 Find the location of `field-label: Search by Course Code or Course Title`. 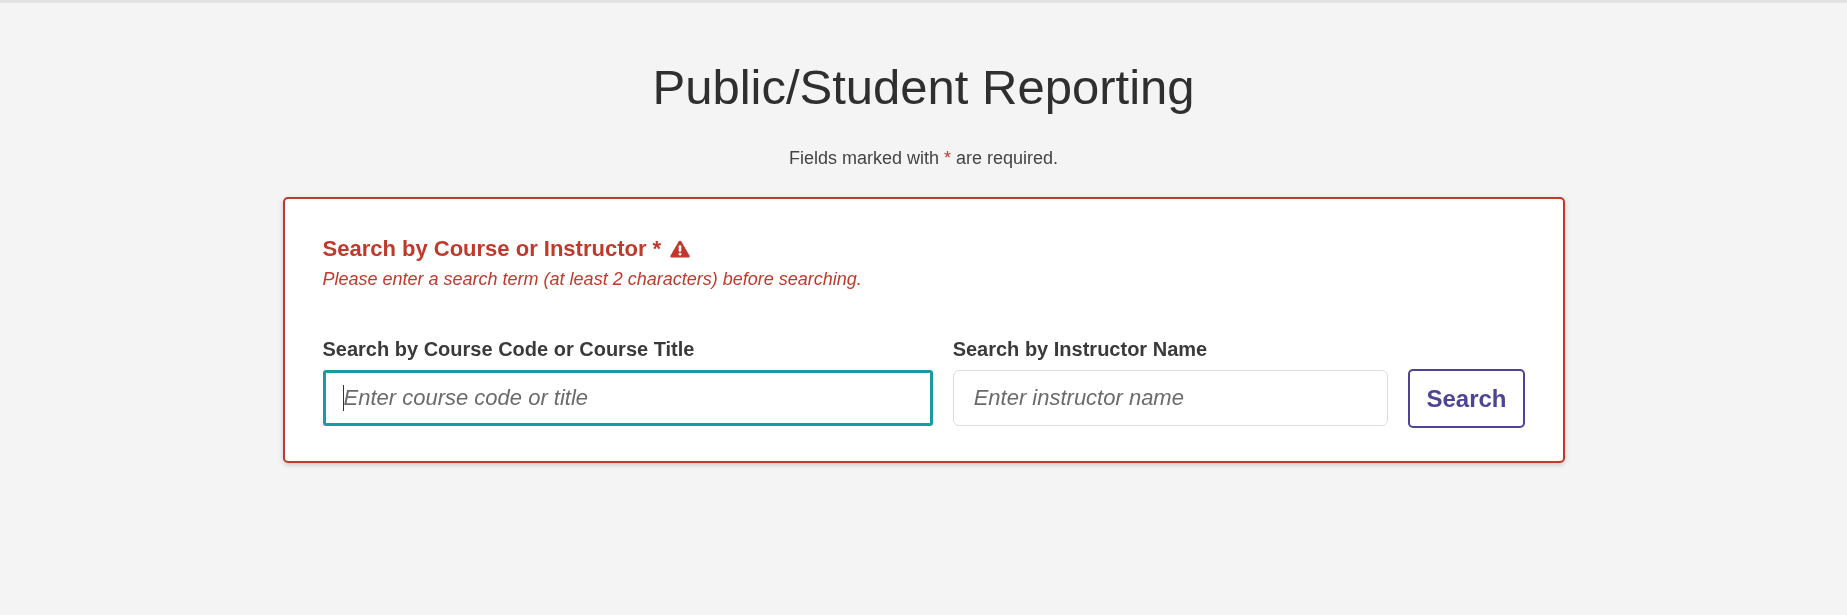

field-label: Search by Course Code or Course Title is located at coordinates (508, 349).